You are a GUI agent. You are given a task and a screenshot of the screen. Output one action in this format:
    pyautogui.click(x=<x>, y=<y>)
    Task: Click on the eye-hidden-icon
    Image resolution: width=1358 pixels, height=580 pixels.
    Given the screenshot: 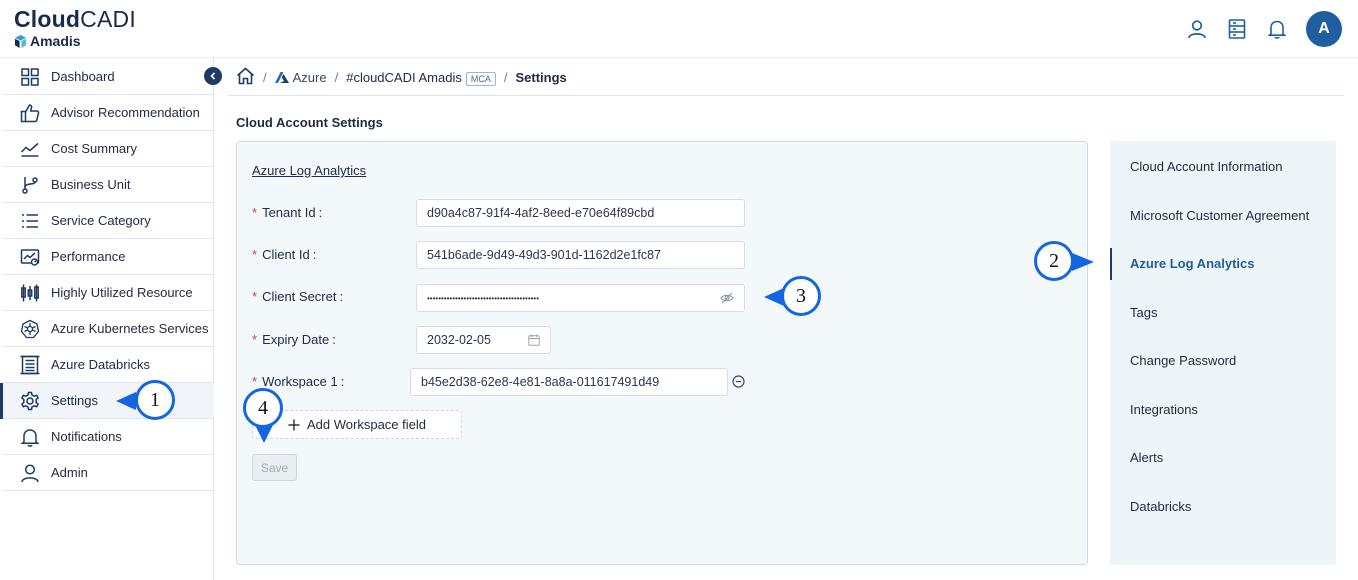 What is the action you would take?
    pyautogui.click(x=727, y=298)
    